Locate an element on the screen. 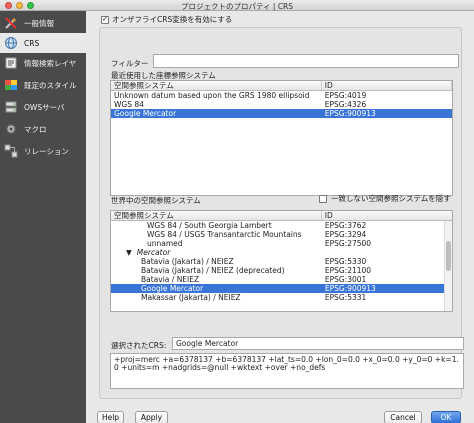  sidebar-item-label: 既定のスタイル is located at coordinates (50, 85).